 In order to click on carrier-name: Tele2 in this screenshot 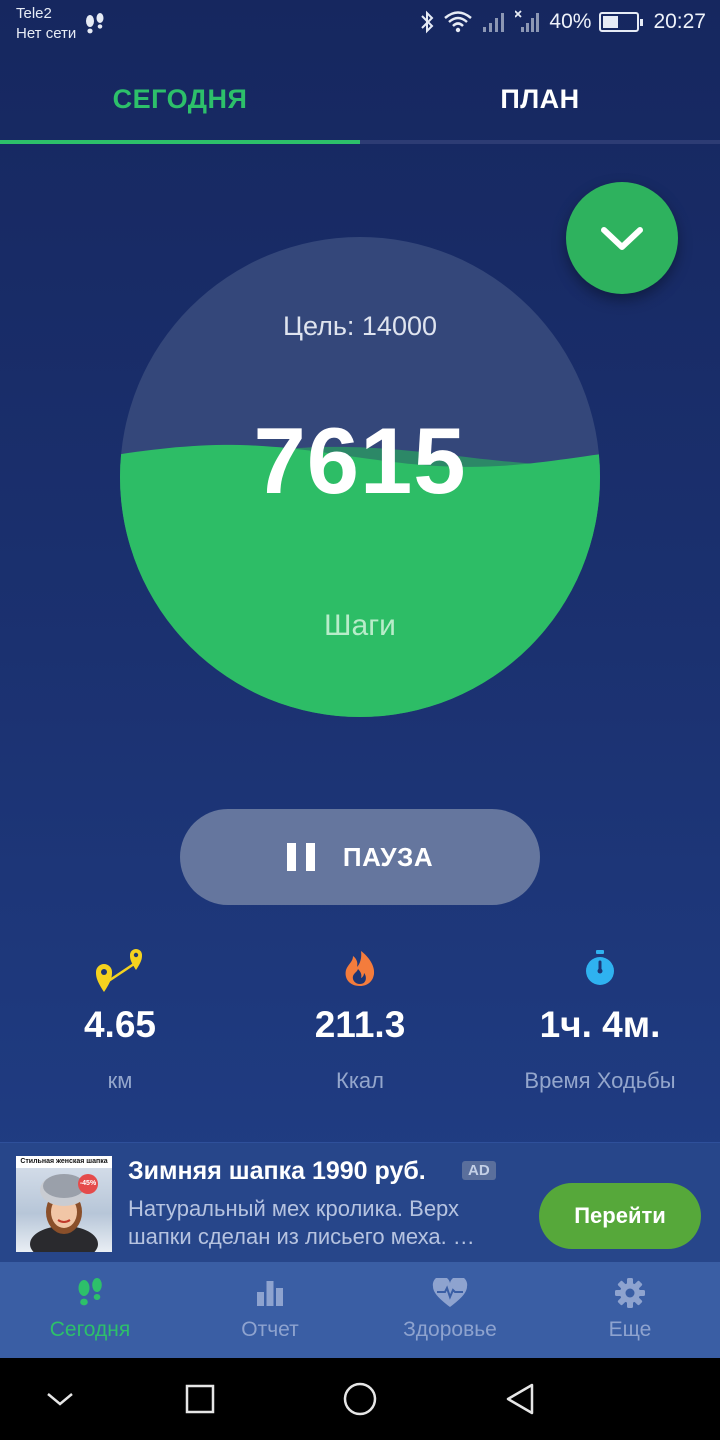, I will do `click(34, 13)`.